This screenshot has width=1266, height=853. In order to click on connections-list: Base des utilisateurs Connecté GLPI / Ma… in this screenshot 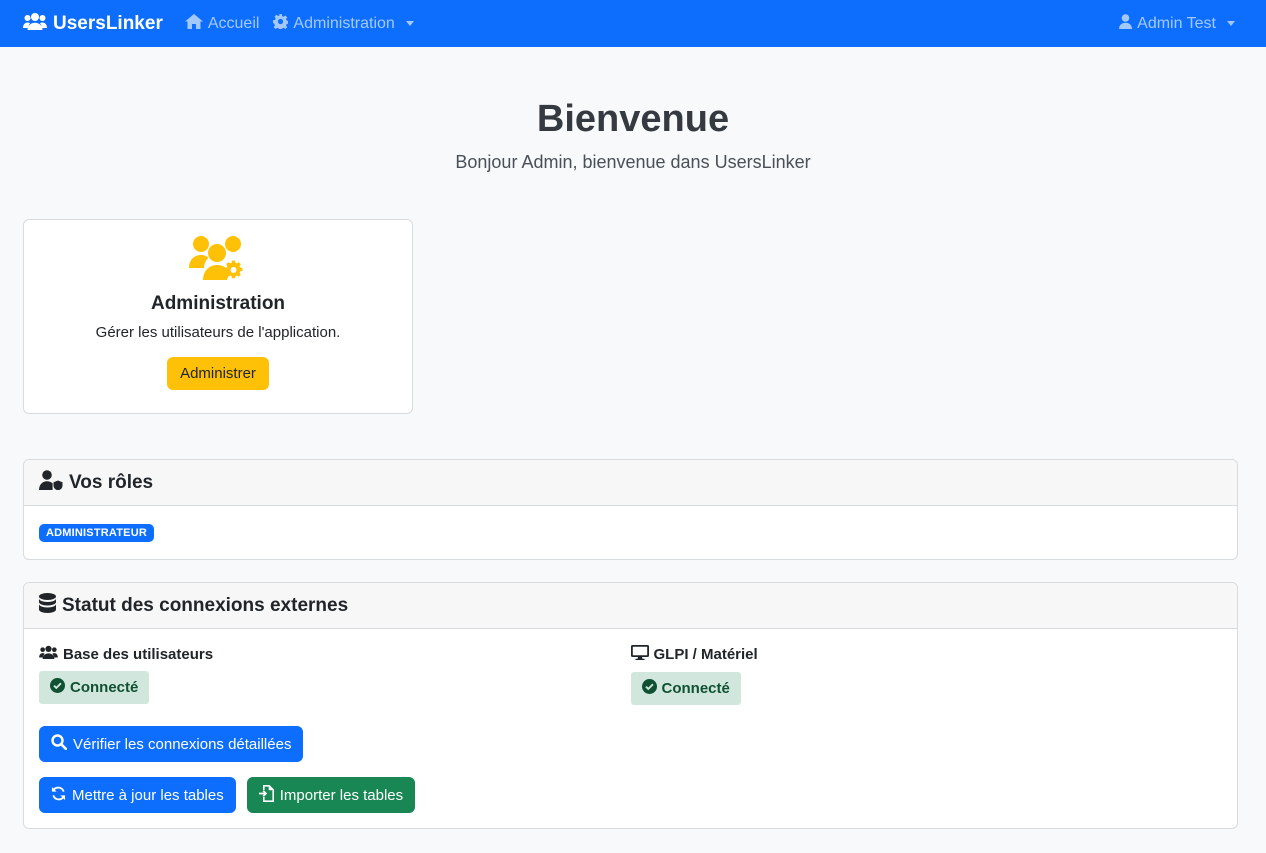, I will do `click(630, 667)`.